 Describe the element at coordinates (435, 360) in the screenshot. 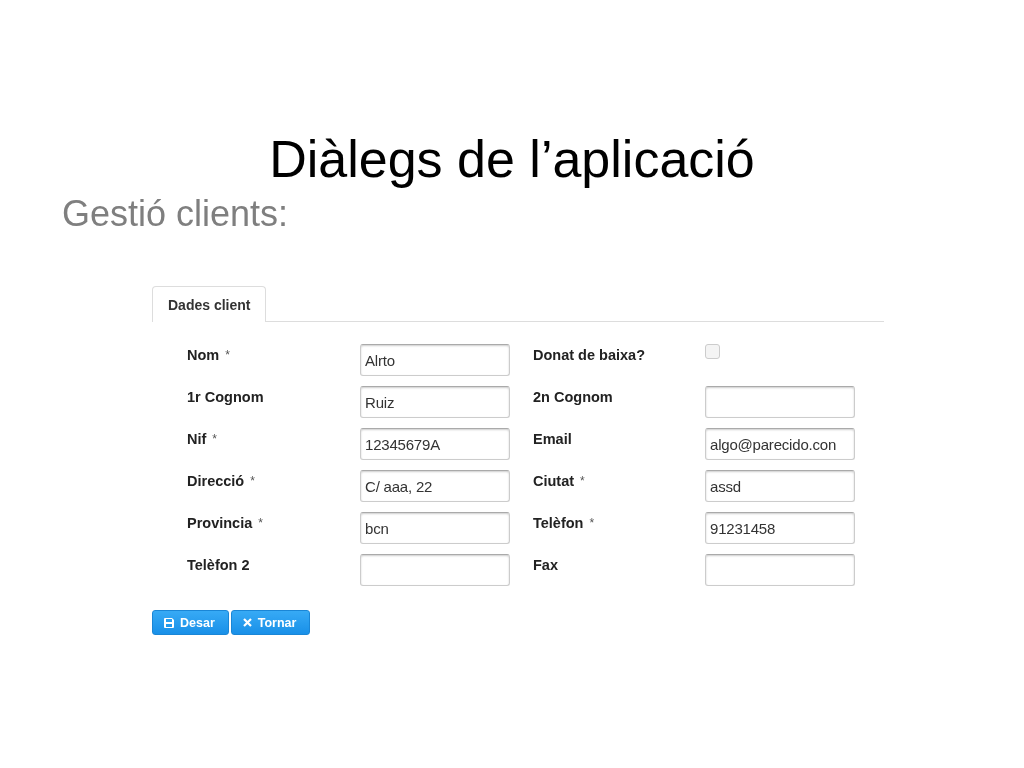

I see `input-field: Alrto` at that location.